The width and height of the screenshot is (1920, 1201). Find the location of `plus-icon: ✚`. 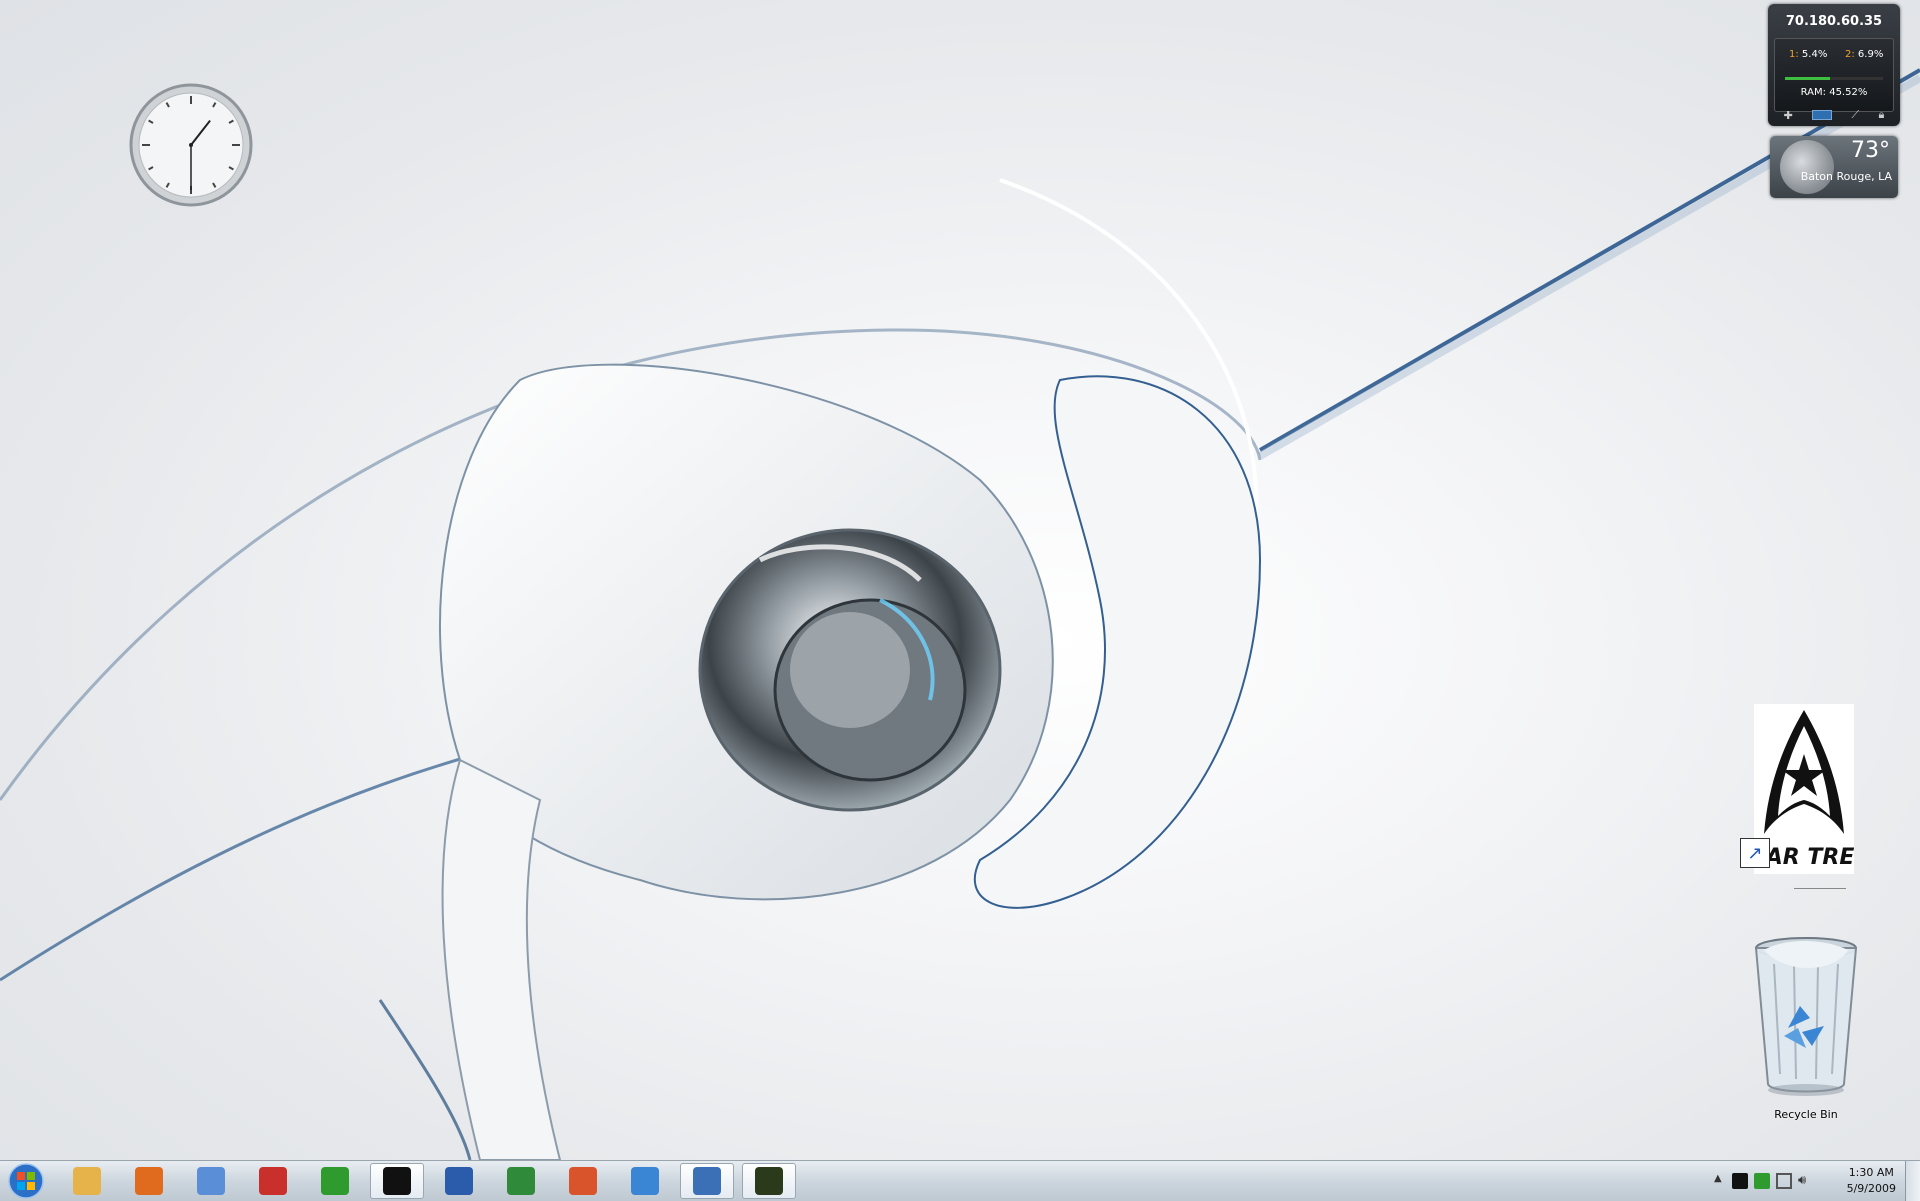

plus-icon: ✚ is located at coordinates (1788, 115).